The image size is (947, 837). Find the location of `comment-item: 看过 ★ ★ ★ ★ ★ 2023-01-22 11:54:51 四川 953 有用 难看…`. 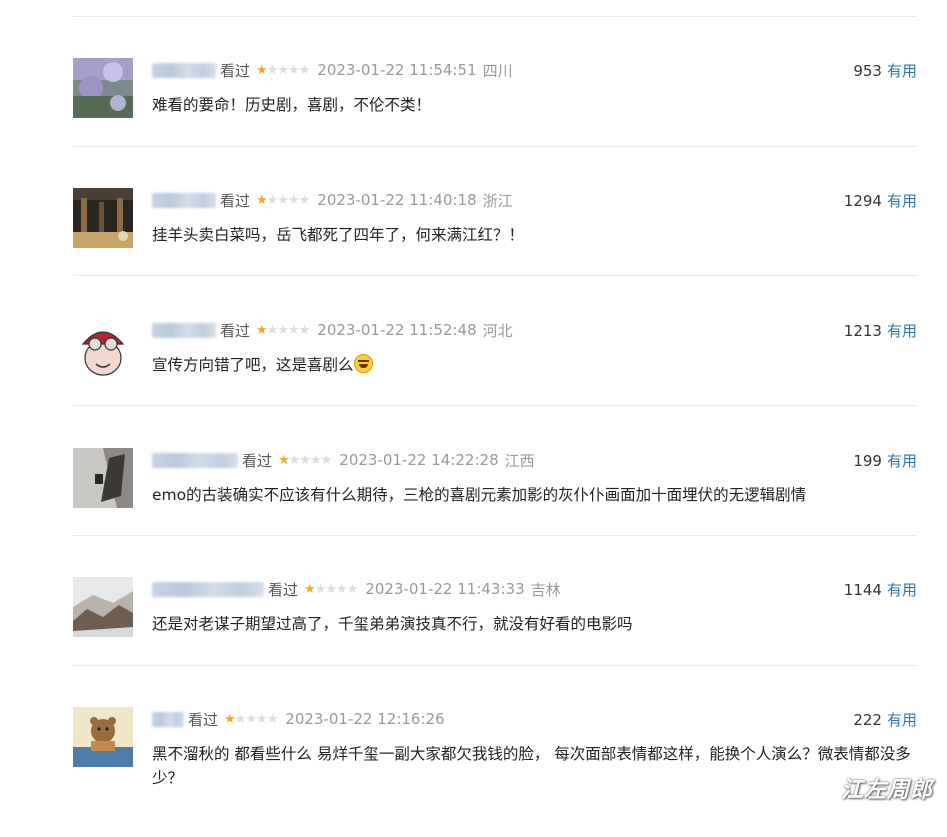

comment-item: 看过 ★ ★ ★ ★ ★ 2023-01-22 11:54:51 四川 953 有用 难看… is located at coordinates (495, 123).